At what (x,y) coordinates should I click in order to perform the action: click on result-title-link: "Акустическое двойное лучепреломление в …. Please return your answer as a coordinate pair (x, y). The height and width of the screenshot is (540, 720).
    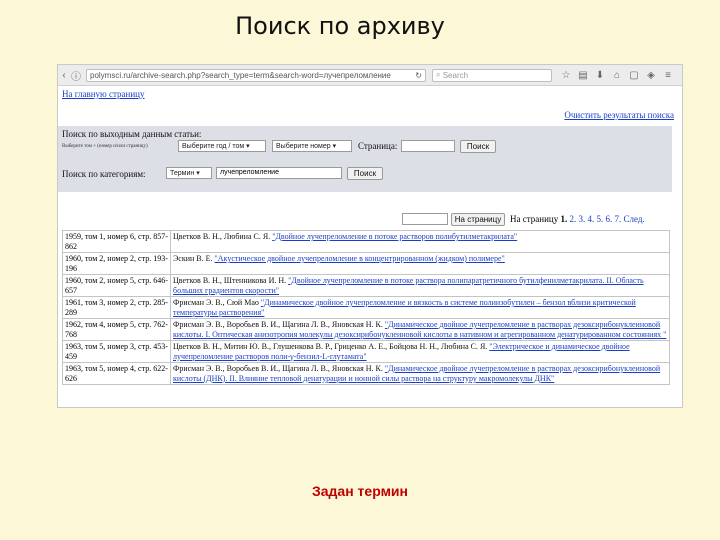
    Looking at the image, I should click on (360, 258).